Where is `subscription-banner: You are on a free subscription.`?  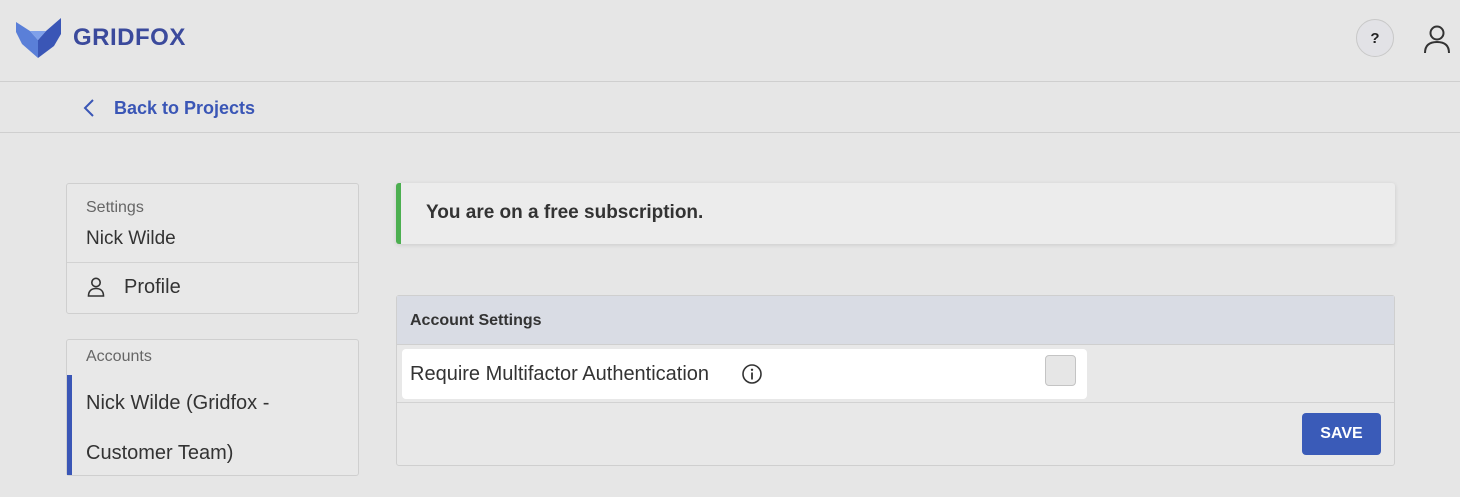 subscription-banner: You are on a free subscription. is located at coordinates (895, 213).